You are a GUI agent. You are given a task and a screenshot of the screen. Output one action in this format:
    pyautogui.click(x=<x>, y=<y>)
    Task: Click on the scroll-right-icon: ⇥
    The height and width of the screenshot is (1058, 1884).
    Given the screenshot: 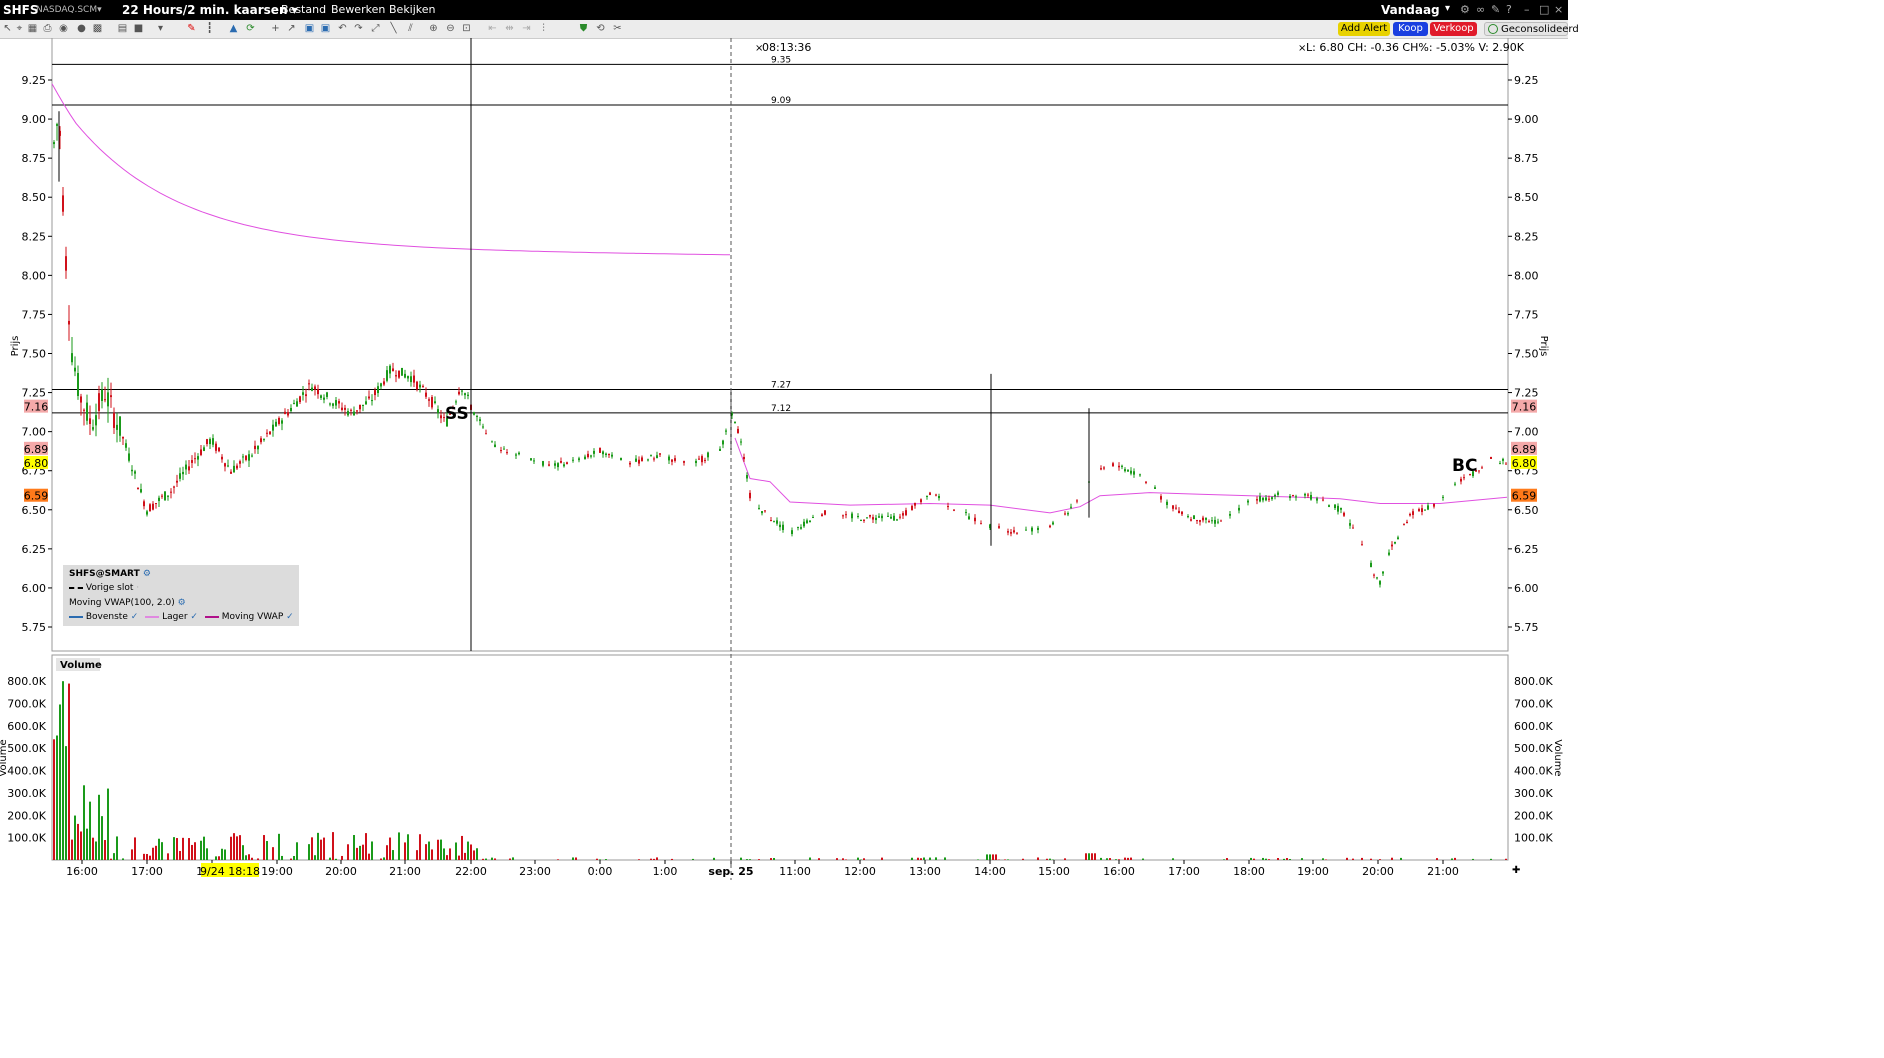 What is the action you would take?
    pyautogui.click(x=526, y=28)
    